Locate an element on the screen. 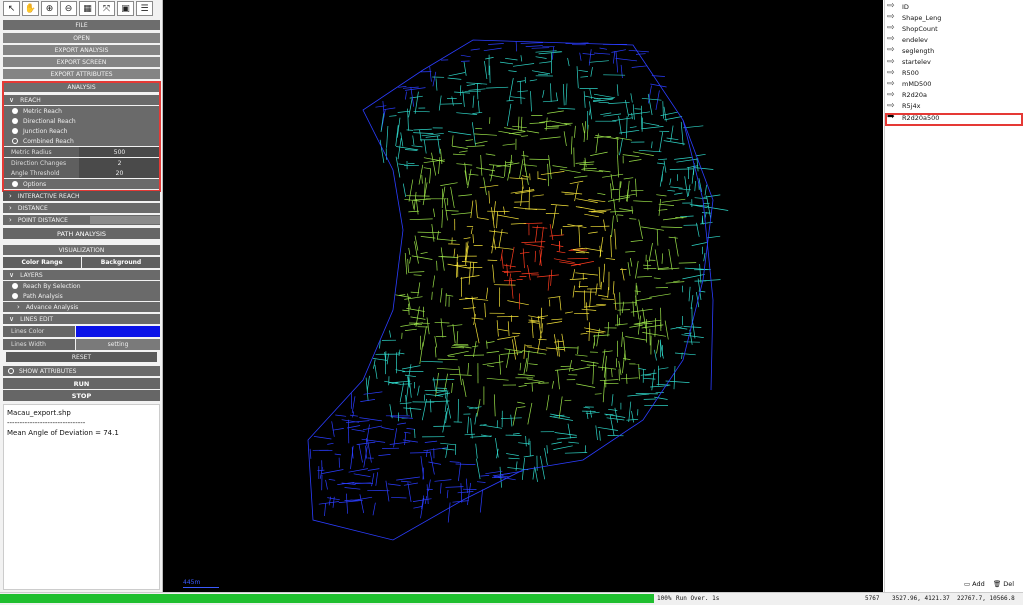  layer-icon: ▣ is located at coordinates (125, 8).